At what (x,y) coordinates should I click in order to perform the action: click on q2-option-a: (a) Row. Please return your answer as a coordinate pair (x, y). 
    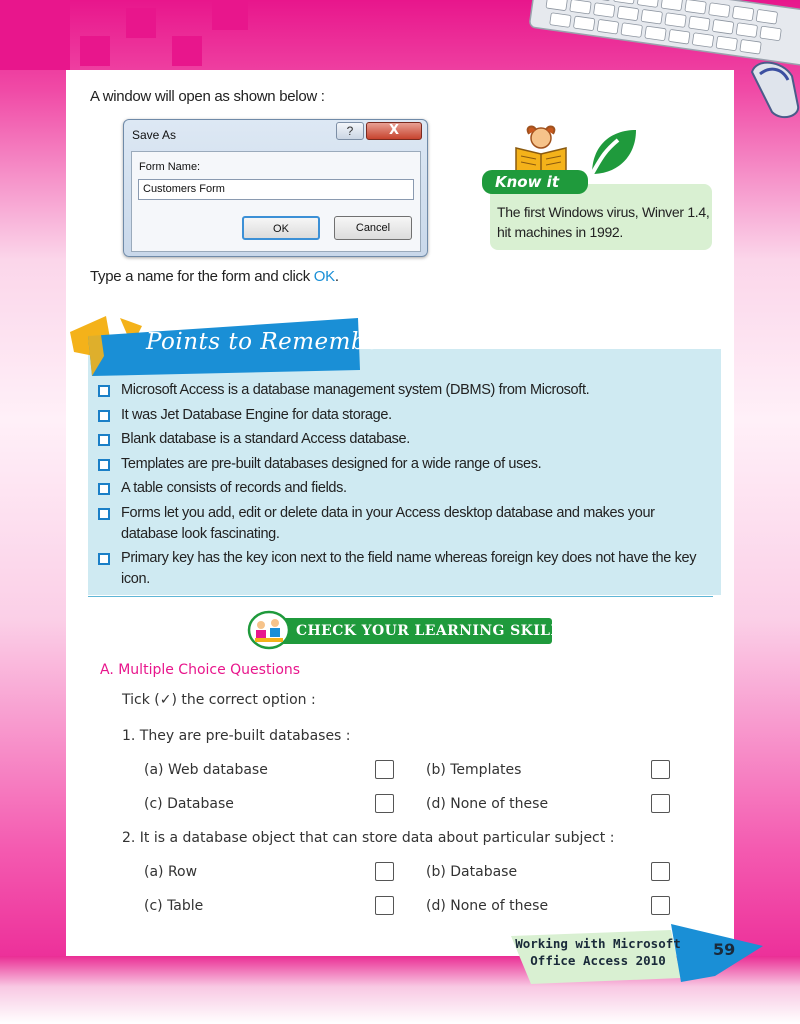
    Looking at the image, I should click on (171, 872).